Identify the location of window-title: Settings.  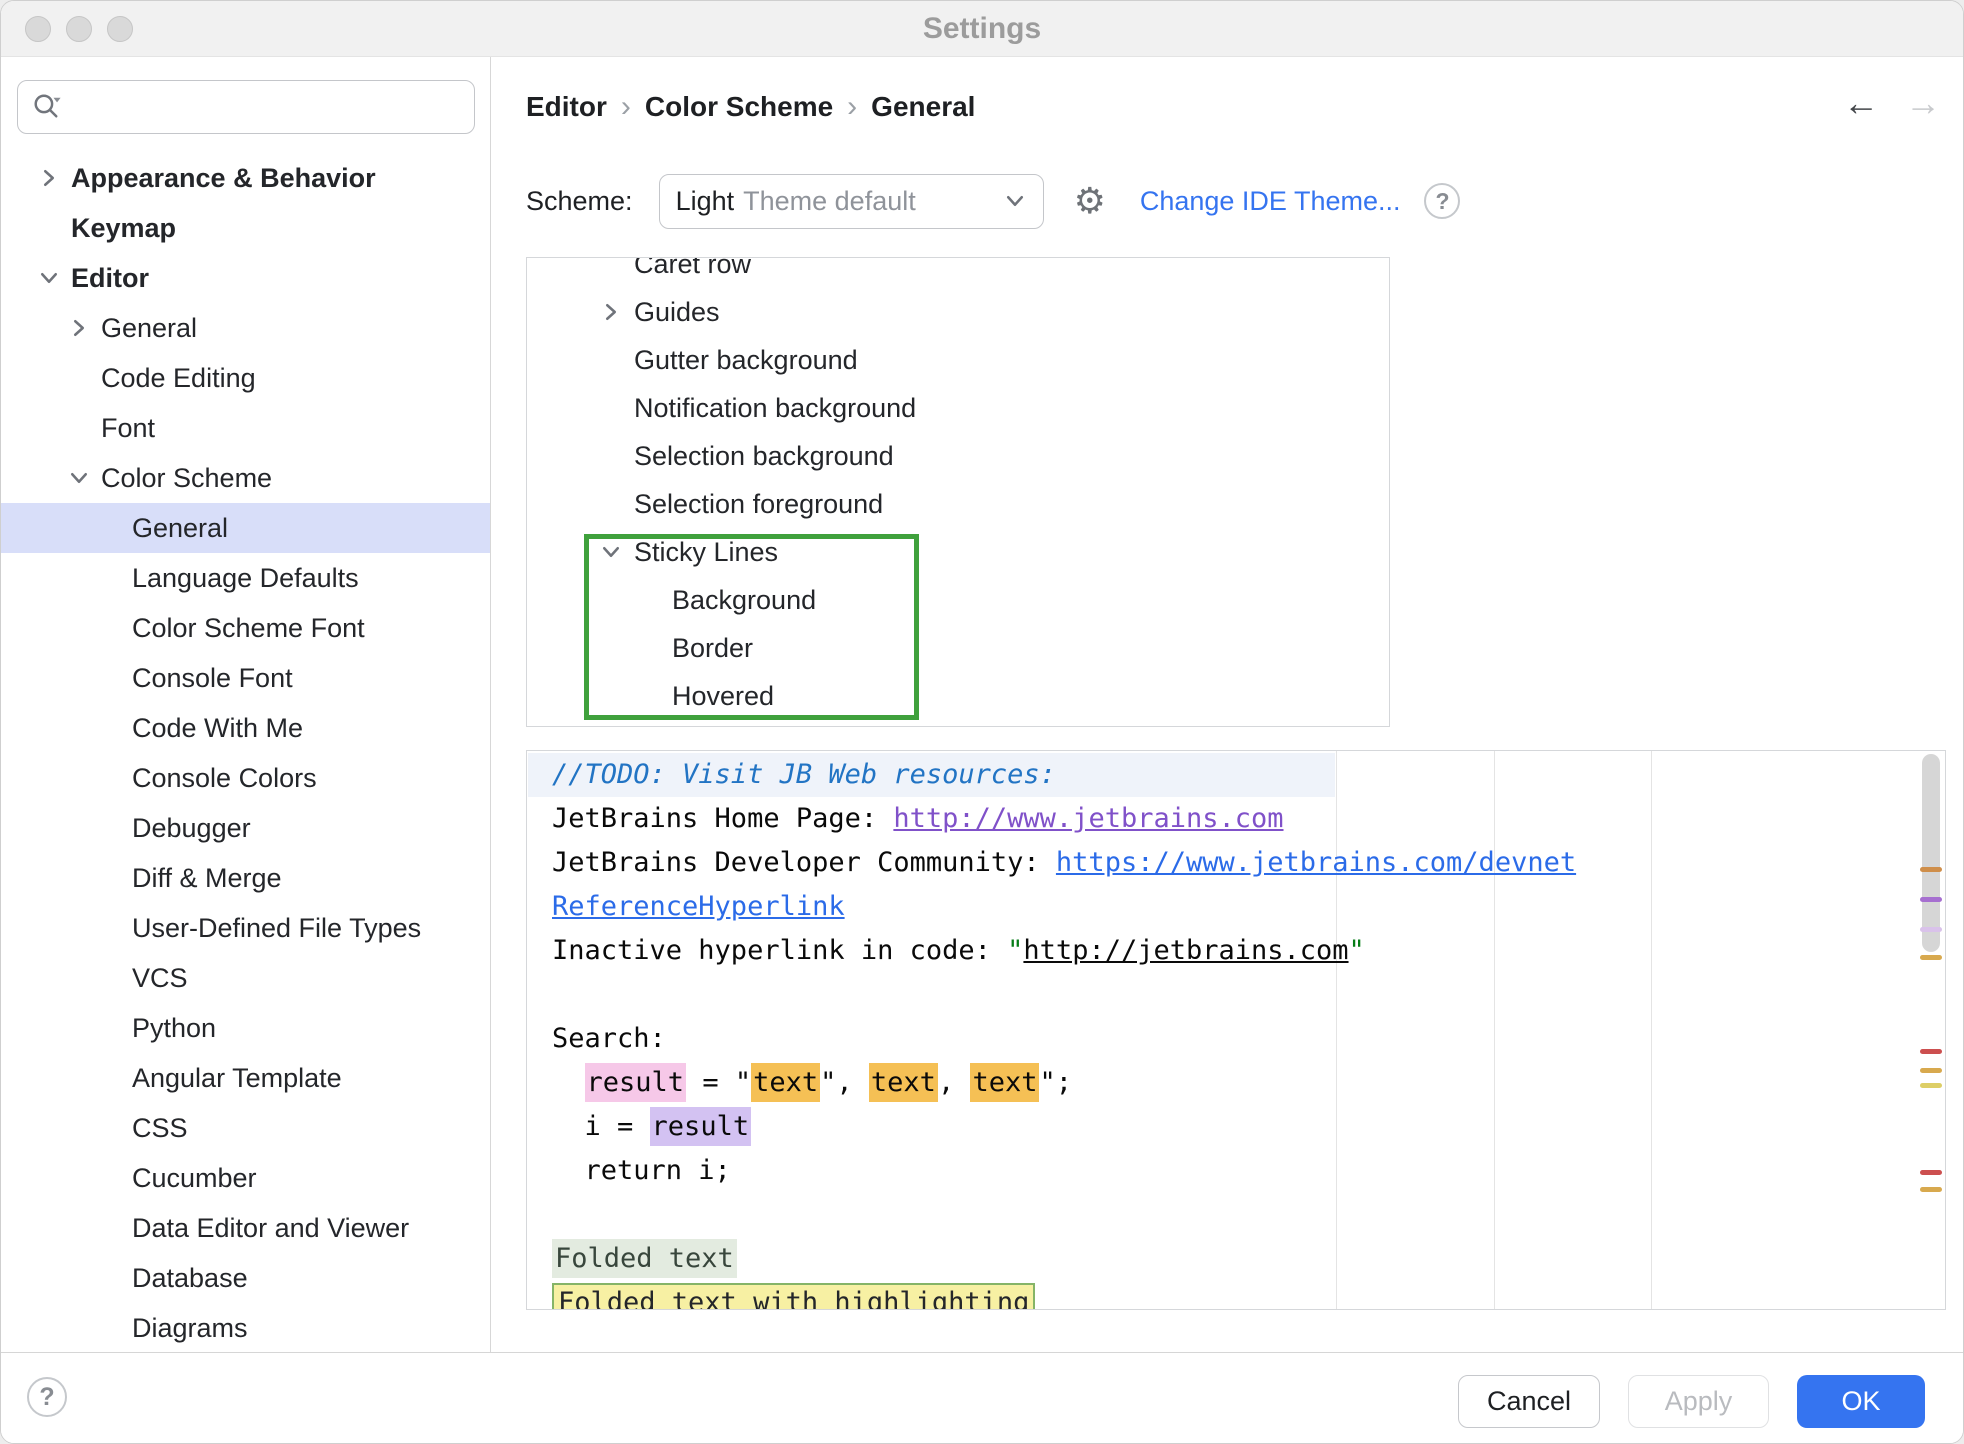
(982, 28).